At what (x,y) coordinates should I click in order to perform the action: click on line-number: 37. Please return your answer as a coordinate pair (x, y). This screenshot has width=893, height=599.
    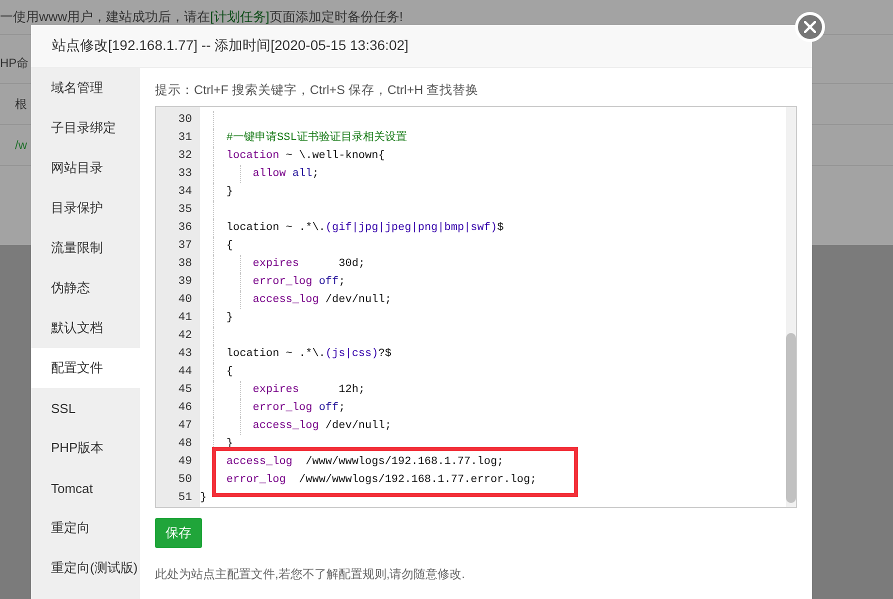
    Looking at the image, I should click on (185, 246).